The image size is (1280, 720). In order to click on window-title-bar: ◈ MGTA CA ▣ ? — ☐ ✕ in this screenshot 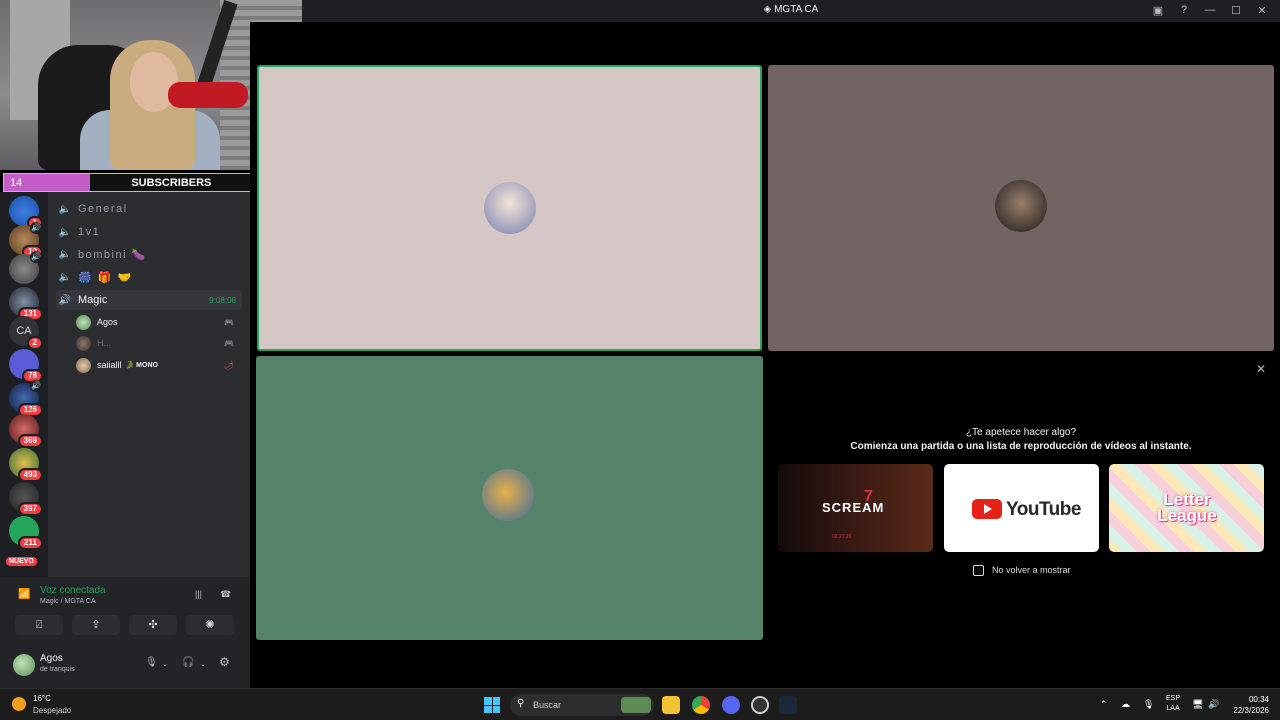, I will do `click(791, 11)`.